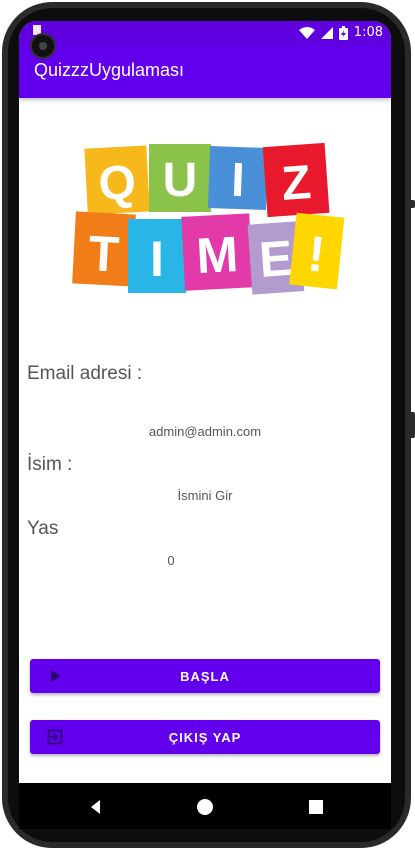  Describe the element at coordinates (413, 204) in the screenshot. I see `volume-button` at that location.